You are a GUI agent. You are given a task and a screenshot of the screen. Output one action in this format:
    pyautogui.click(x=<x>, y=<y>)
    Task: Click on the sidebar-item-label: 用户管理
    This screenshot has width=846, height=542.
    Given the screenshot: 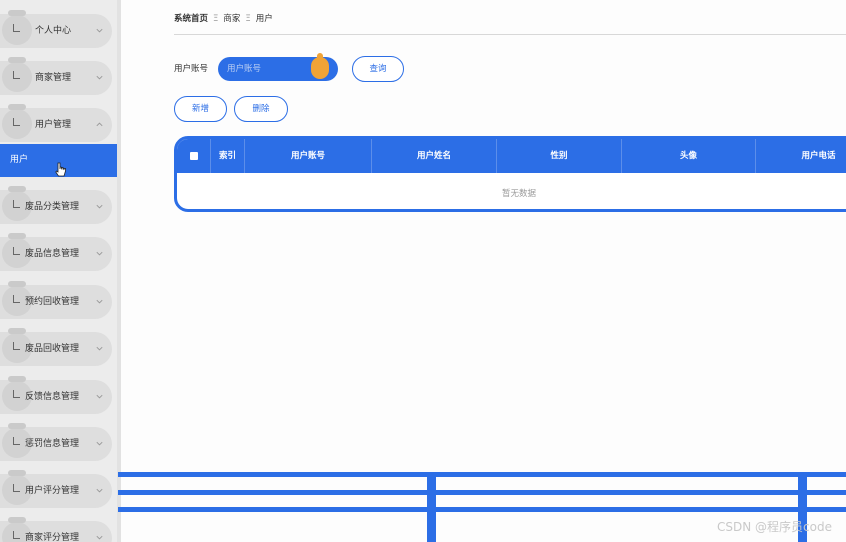 What is the action you would take?
    pyautogui.click(x=53, y=125)
    